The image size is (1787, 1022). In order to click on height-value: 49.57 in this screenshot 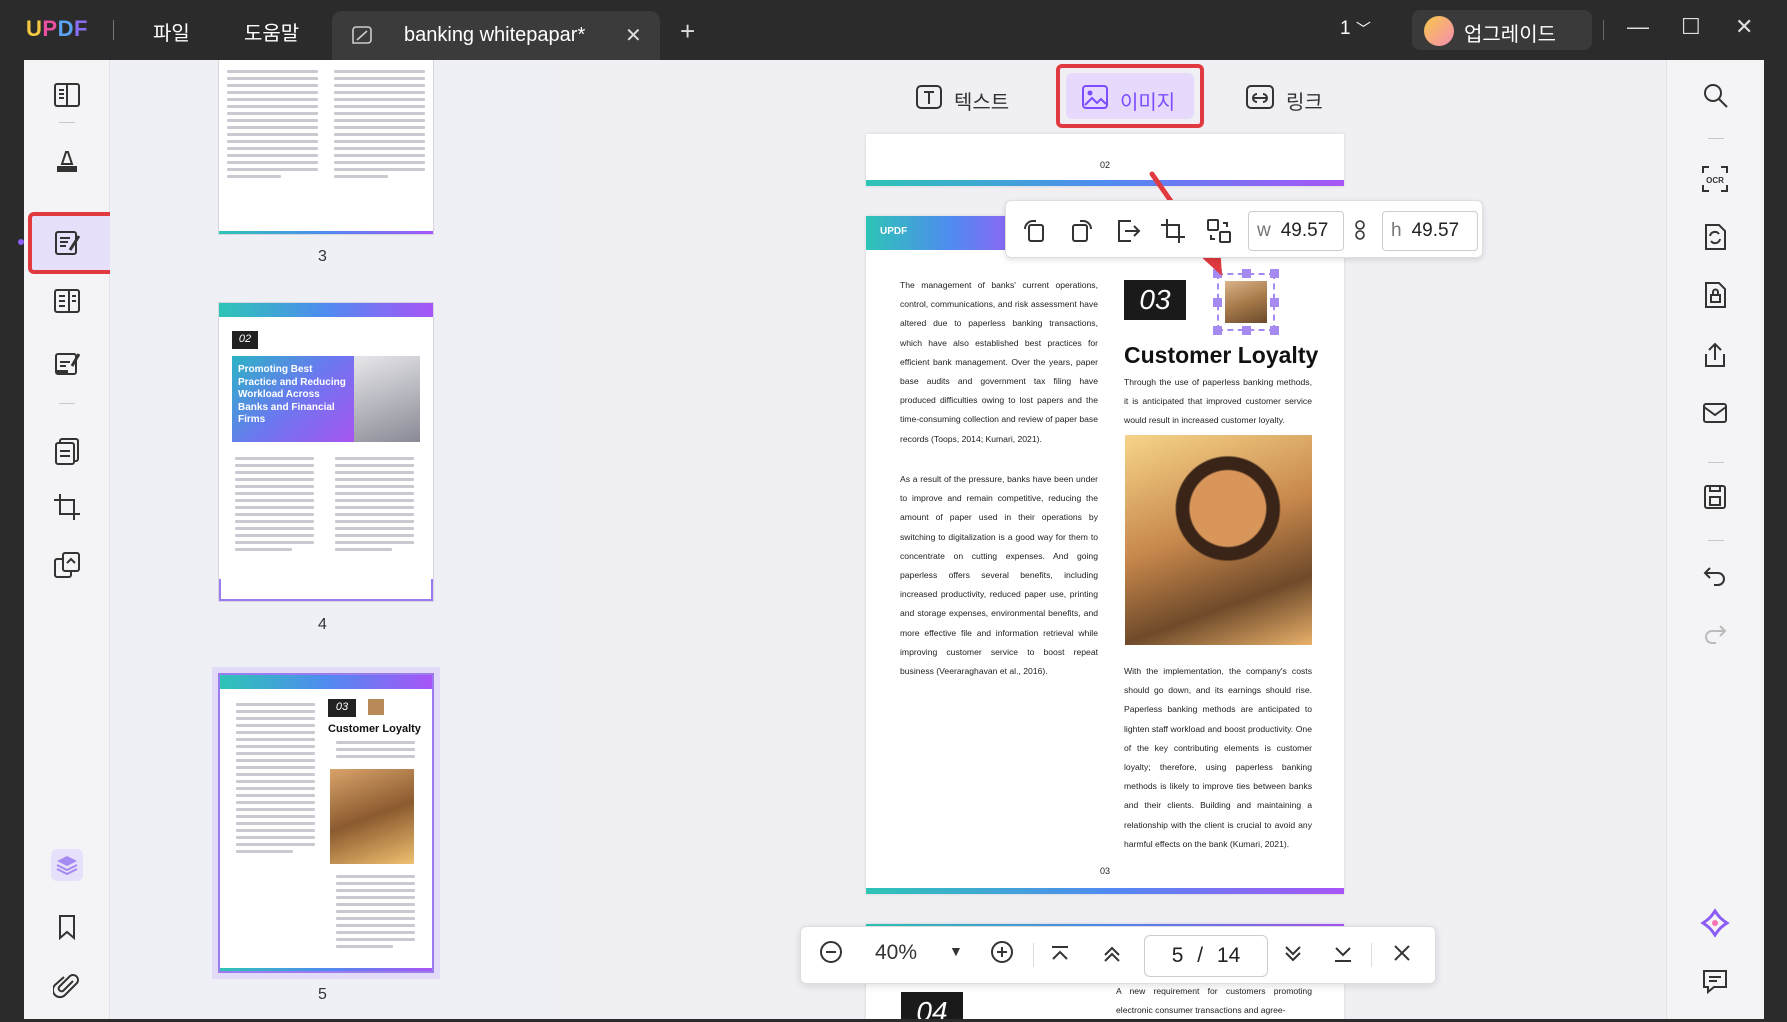, I will do `click(1435, 230)`.